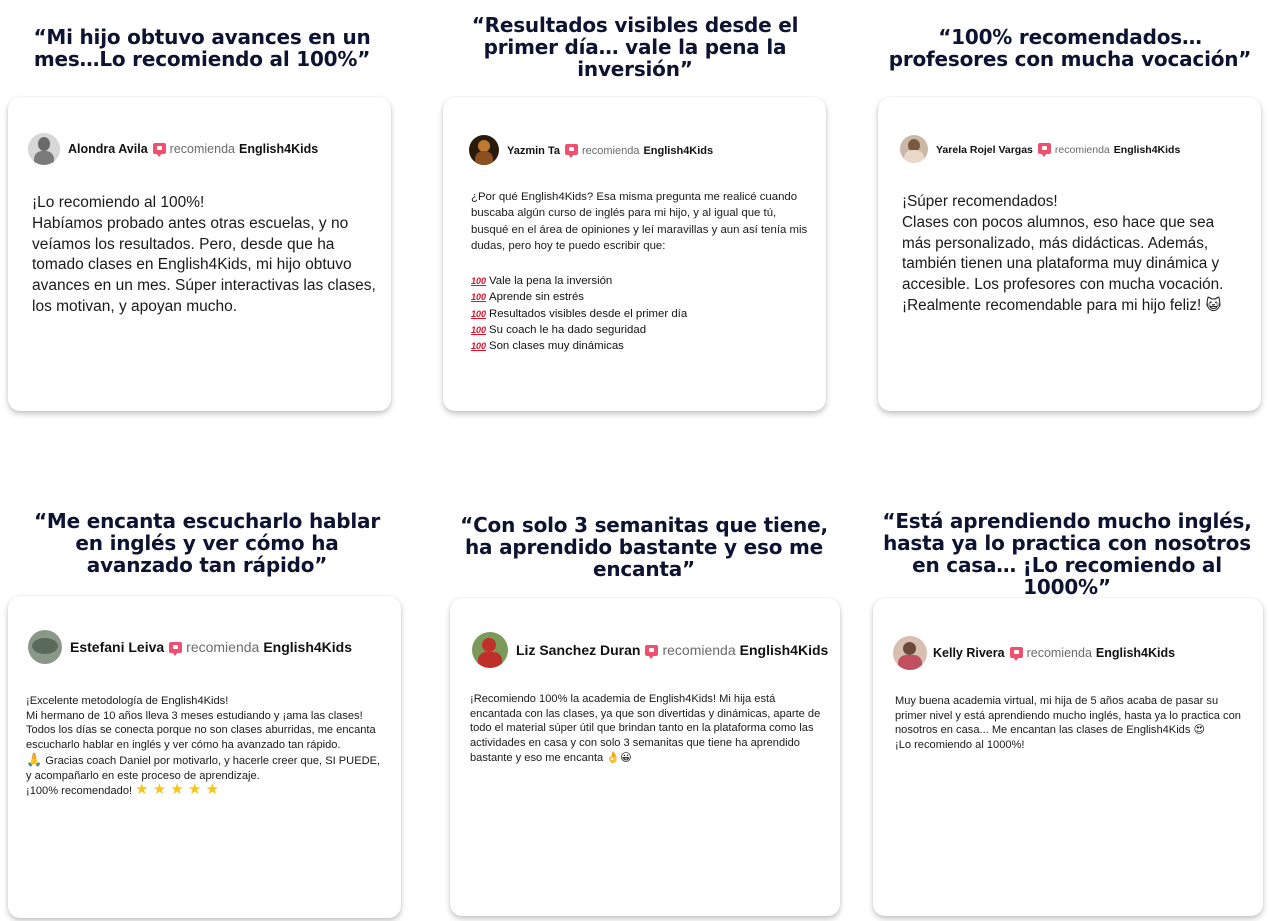  What do you see at coordinates (619, 757) in the screenshot?
I see `emoji-icons: 👌😀` at bounding box center [619, 757].